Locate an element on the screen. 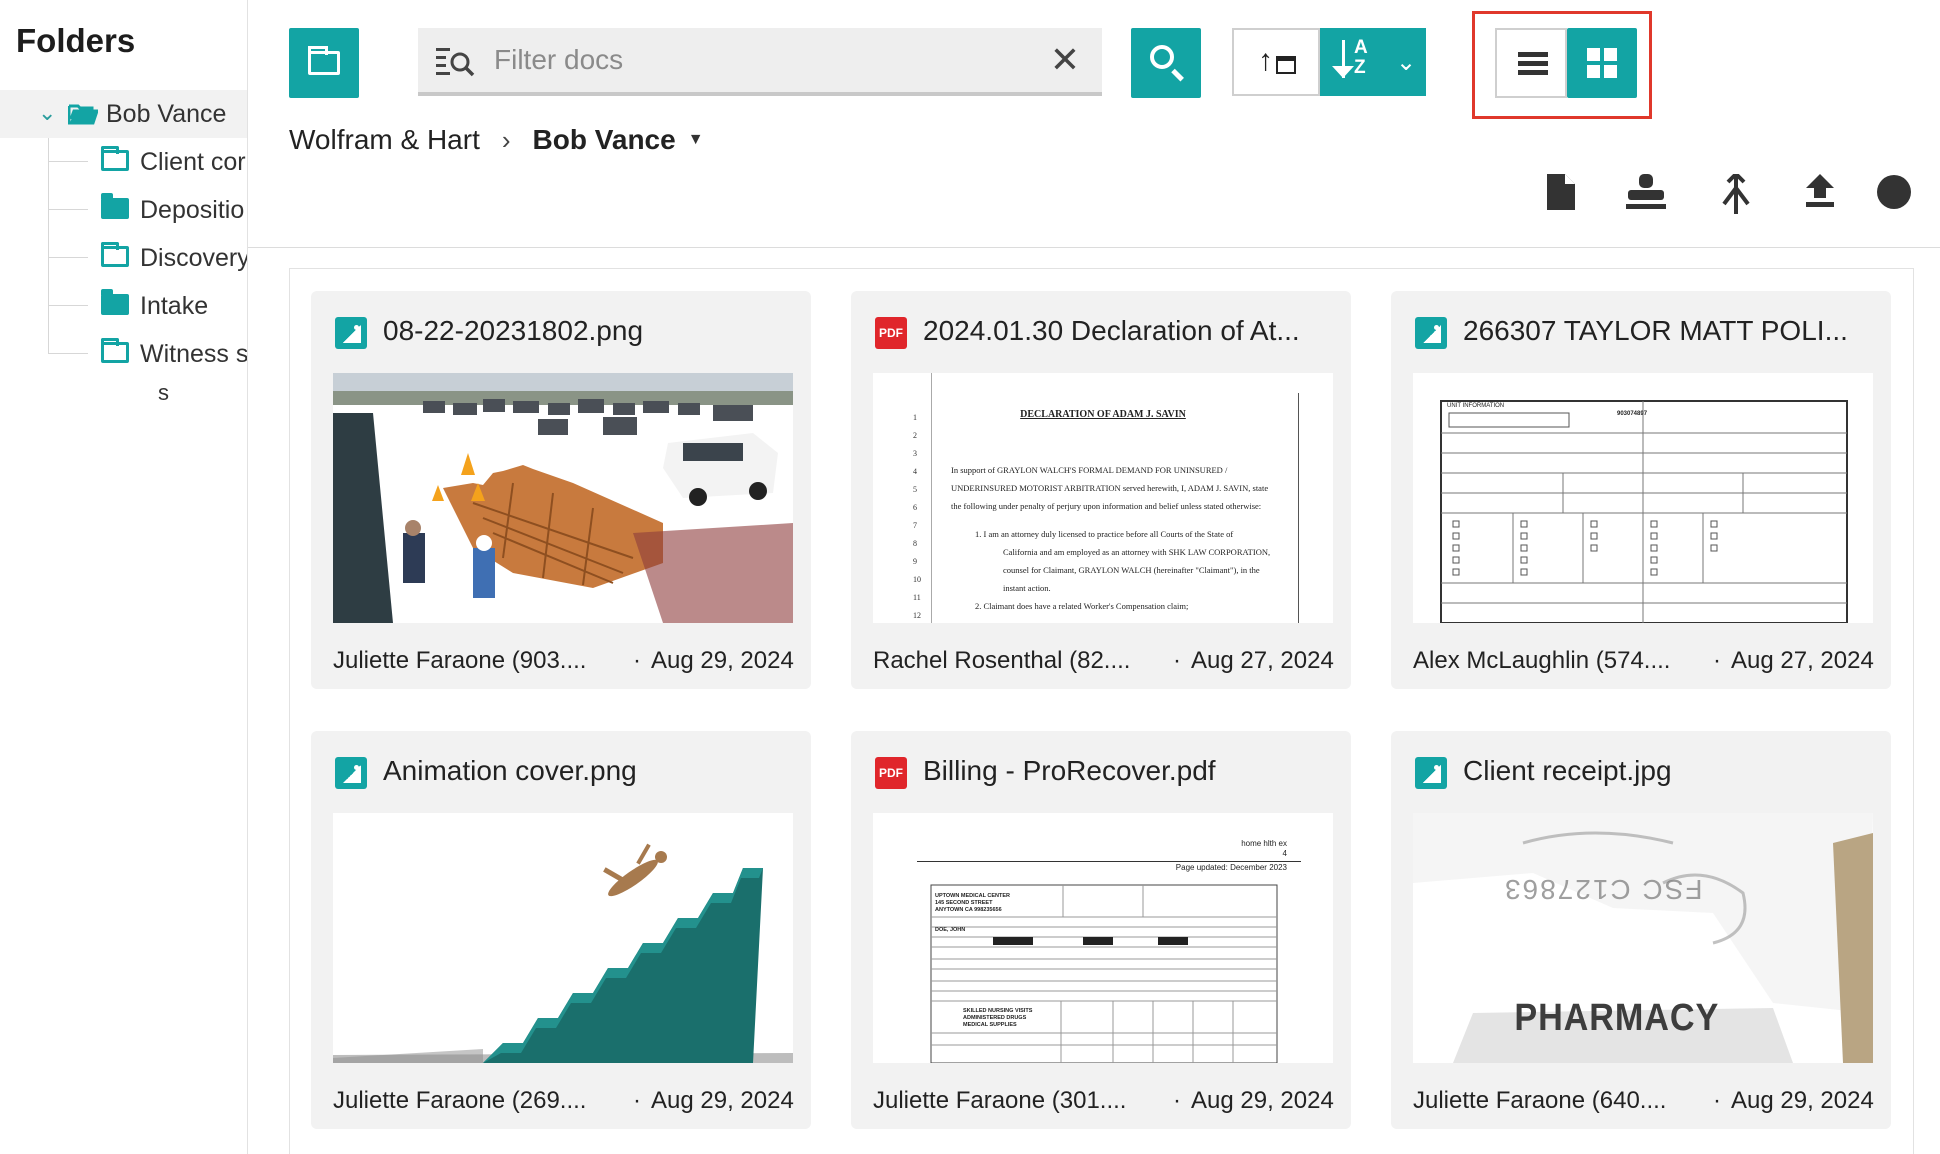  sidebar-item-label-wrap: s is located at coordinates (163, 392).